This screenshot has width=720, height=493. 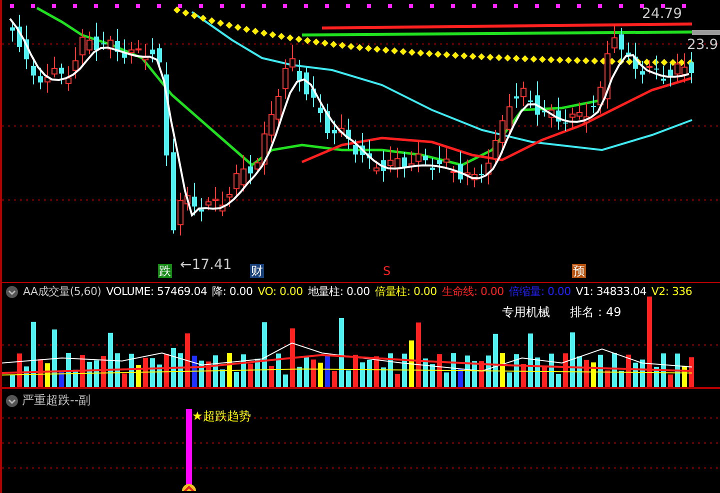 I want to click on signal-marker: S, so click(x=387, y=271).